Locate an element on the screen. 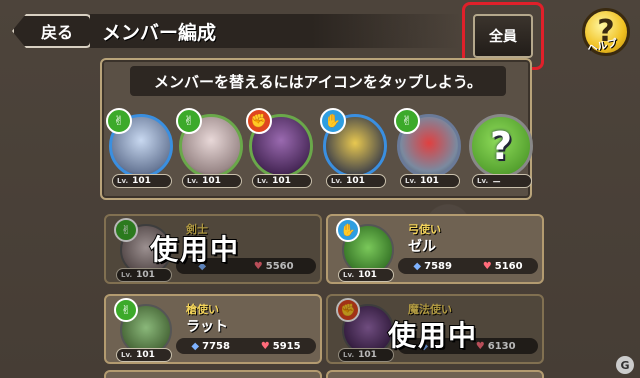 Image resolution: width=640 pixels, height=378 pixels. roster-card: ✋ 弓使い ゼル Lv. 101 ◆ 7589 ♥ 5160 is located at coordinates (435, 249).